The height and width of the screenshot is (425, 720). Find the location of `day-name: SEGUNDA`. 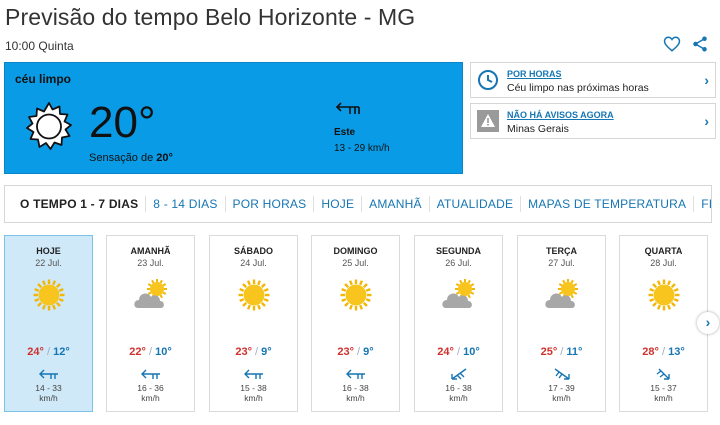

day-name: SEGUNDA is located at coordinates (458, 251).